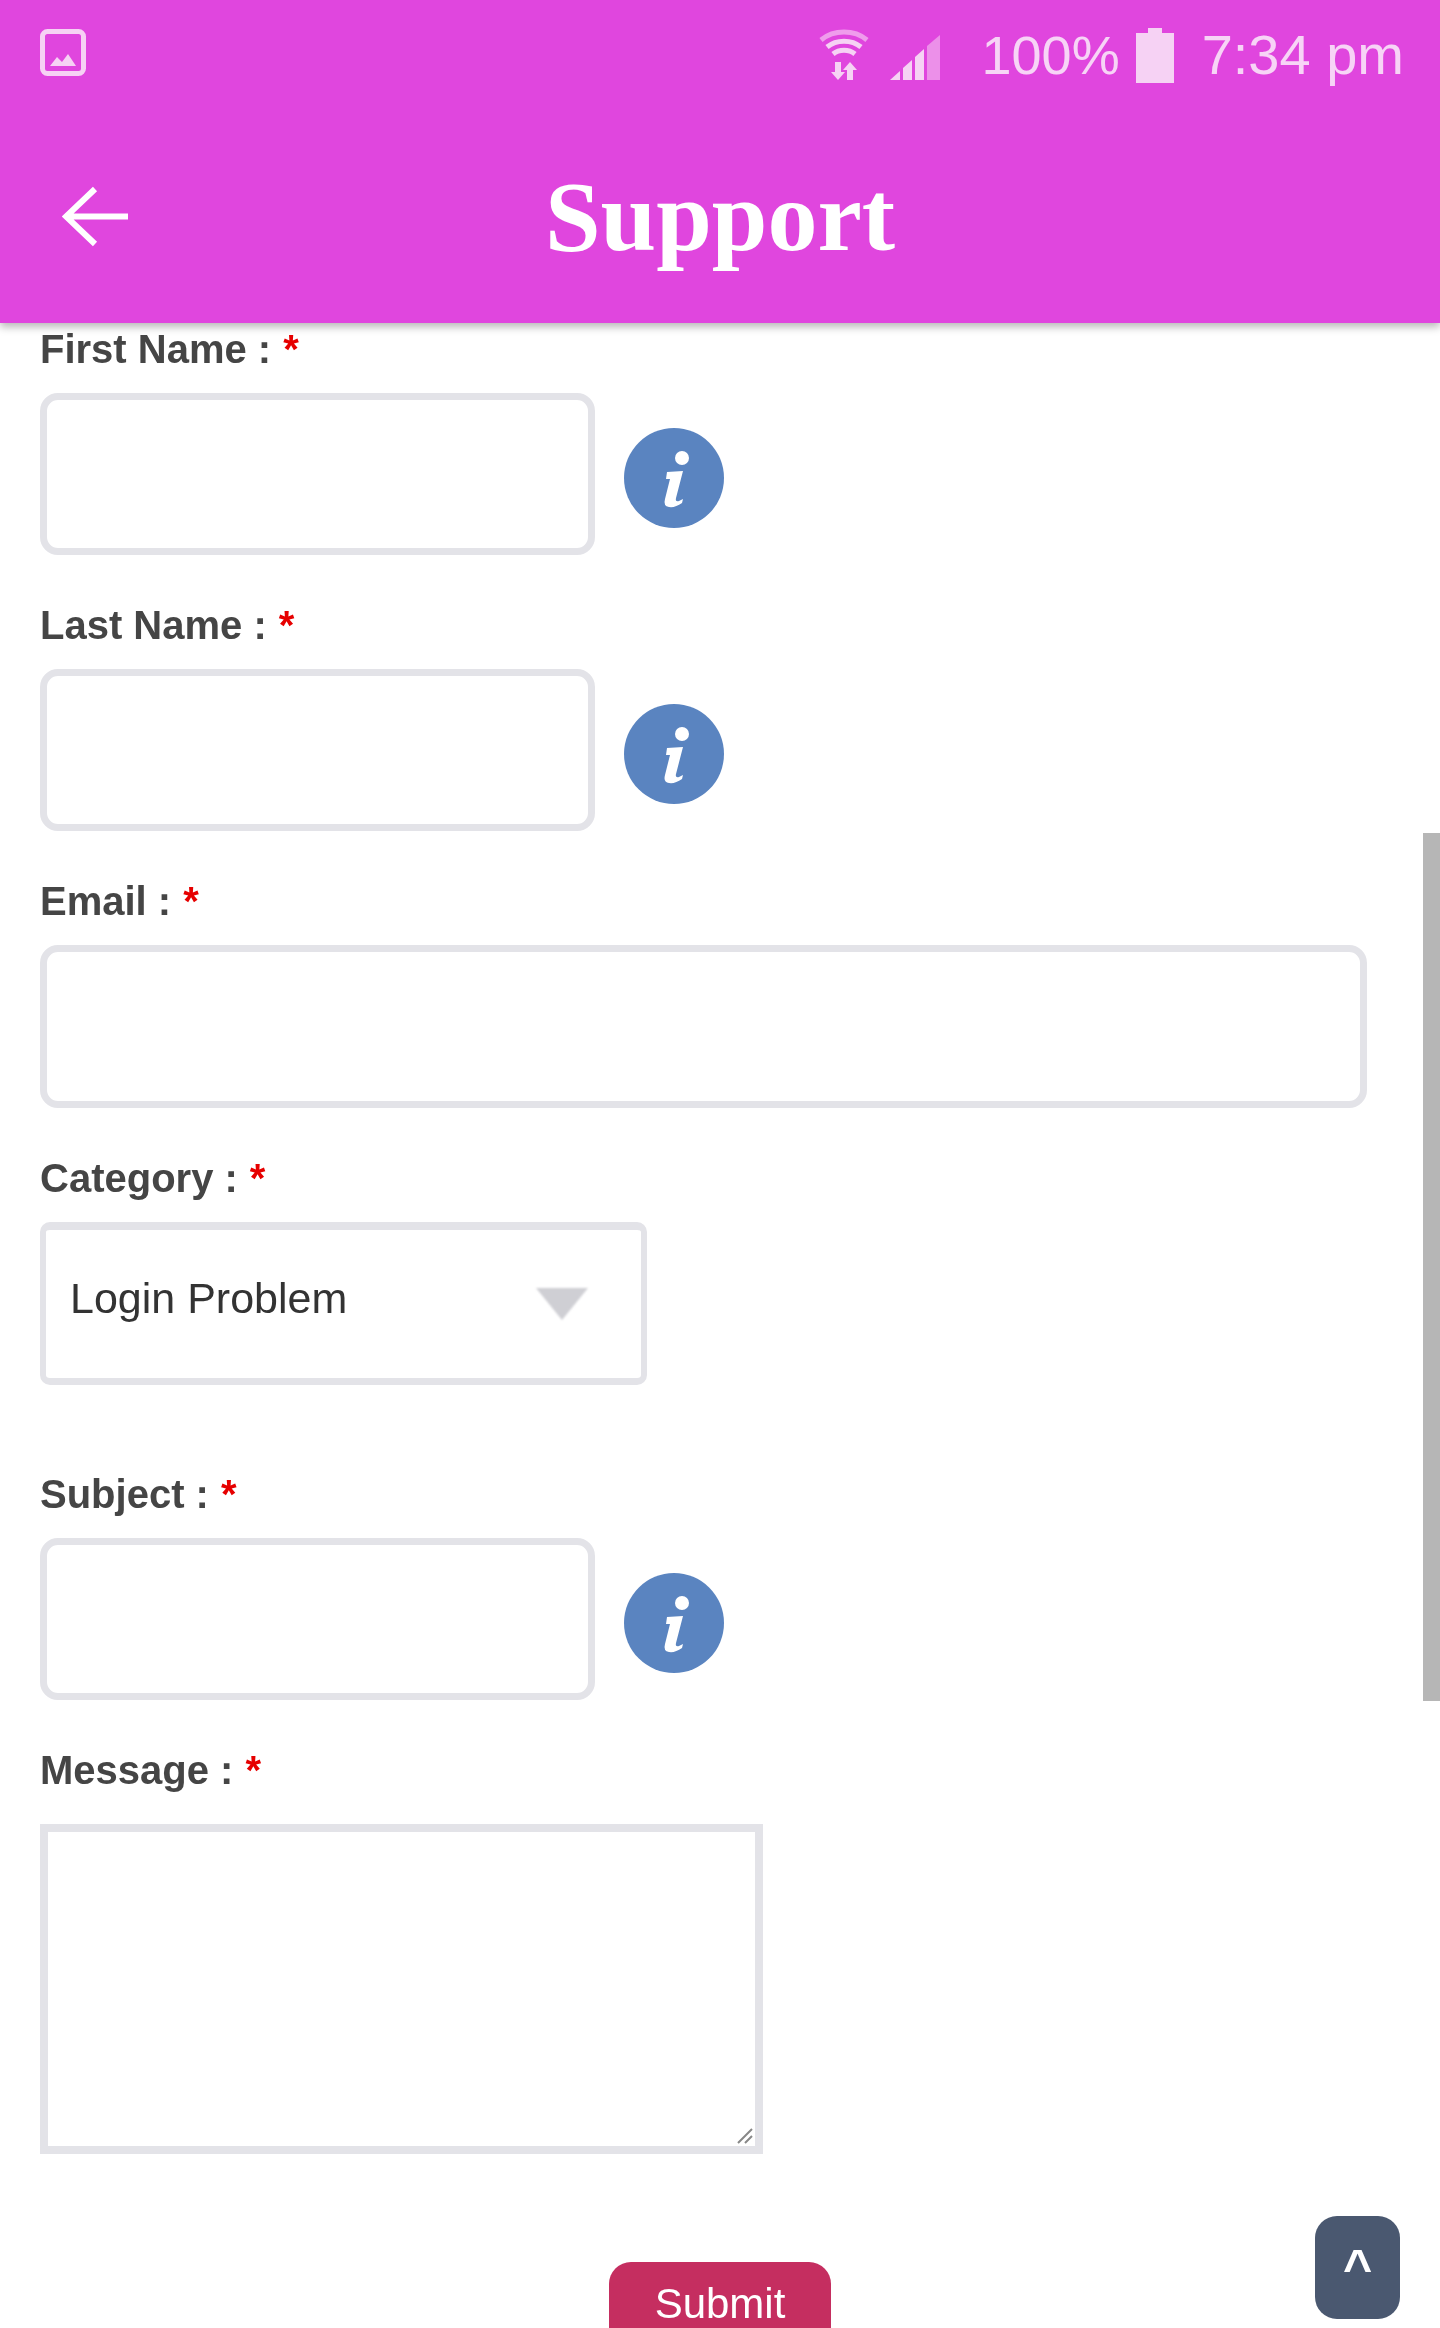 The height and width of the screenshot is (2328, 1440). Describe the element at coordinates (914, 57) in the screenshot. I see `signal-icon` at that location.